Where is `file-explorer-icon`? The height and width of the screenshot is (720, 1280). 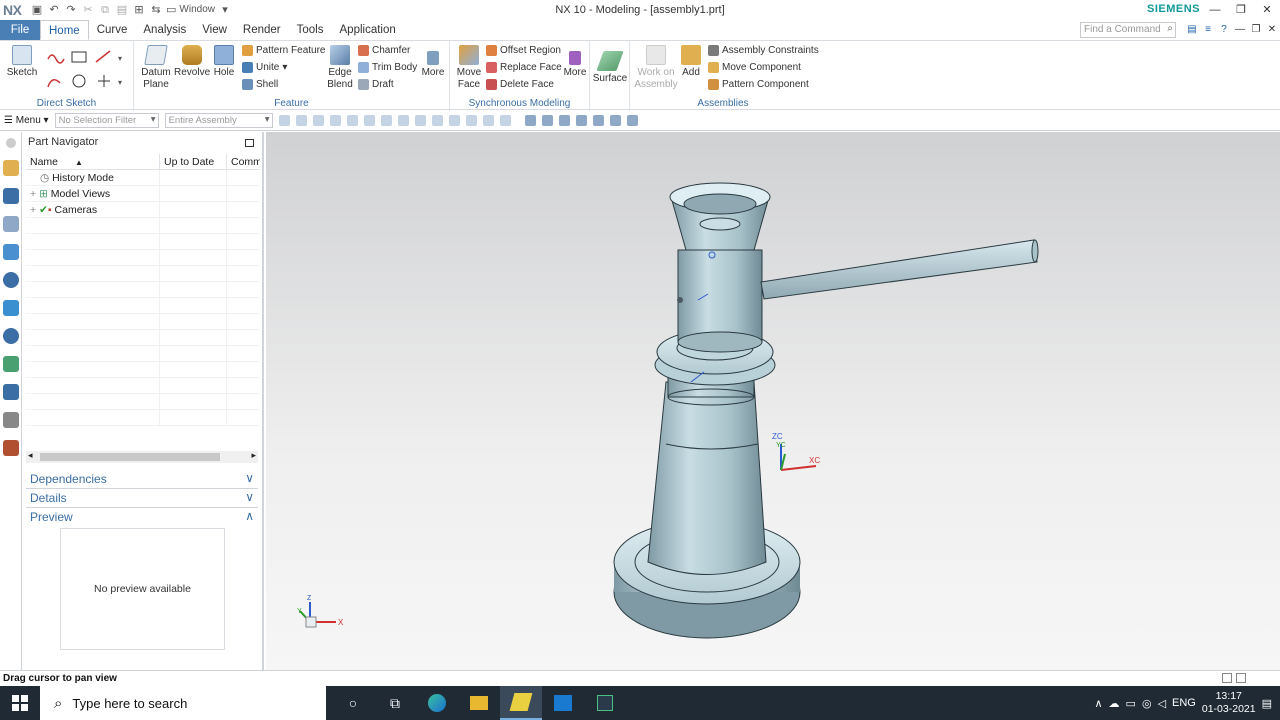
file-explorer-icon is located at coordinates (479, 703).